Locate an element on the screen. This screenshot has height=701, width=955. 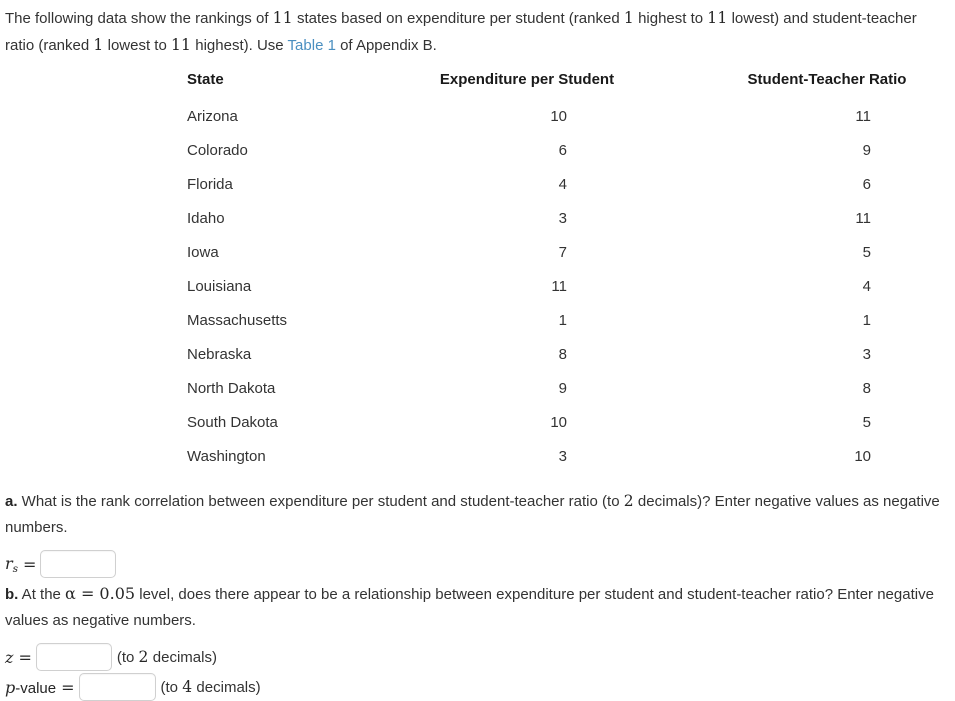
table-row: South Dakota 10 5 is located at coordinates (567, 423).